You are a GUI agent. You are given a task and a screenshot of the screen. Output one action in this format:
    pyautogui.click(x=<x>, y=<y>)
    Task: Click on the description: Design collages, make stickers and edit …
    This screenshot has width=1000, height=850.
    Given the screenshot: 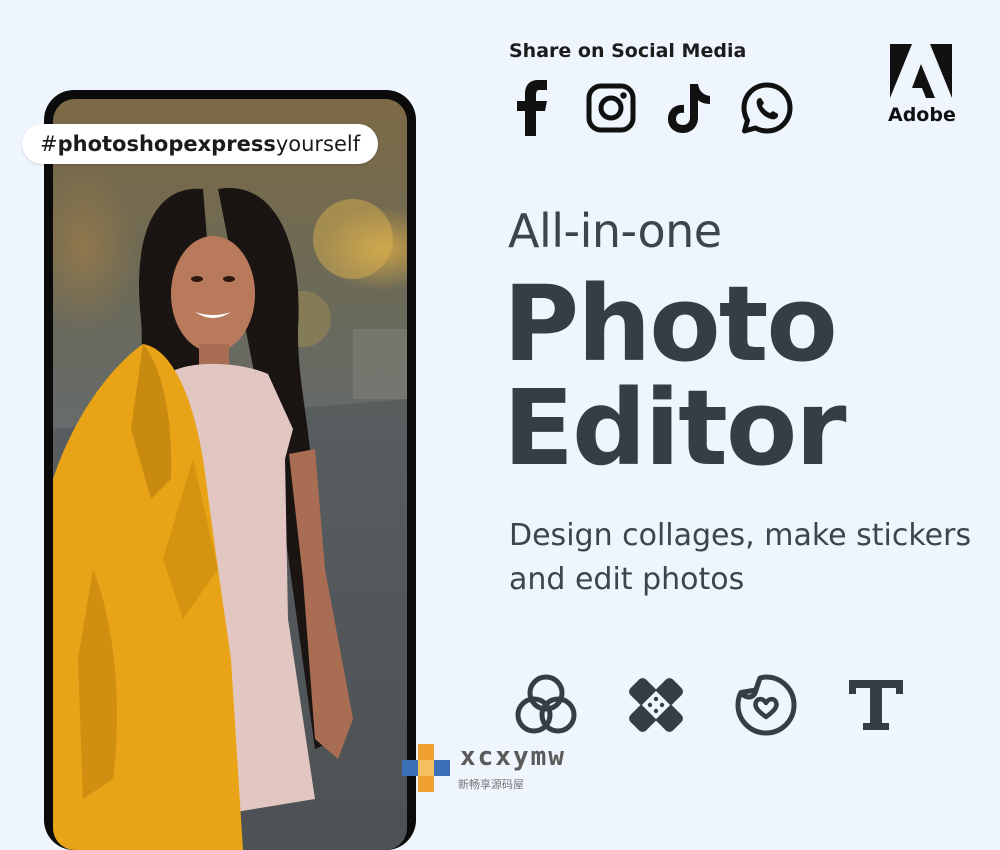 What is the action you would take?
    pyautogui.click(x=740, y=557)
    